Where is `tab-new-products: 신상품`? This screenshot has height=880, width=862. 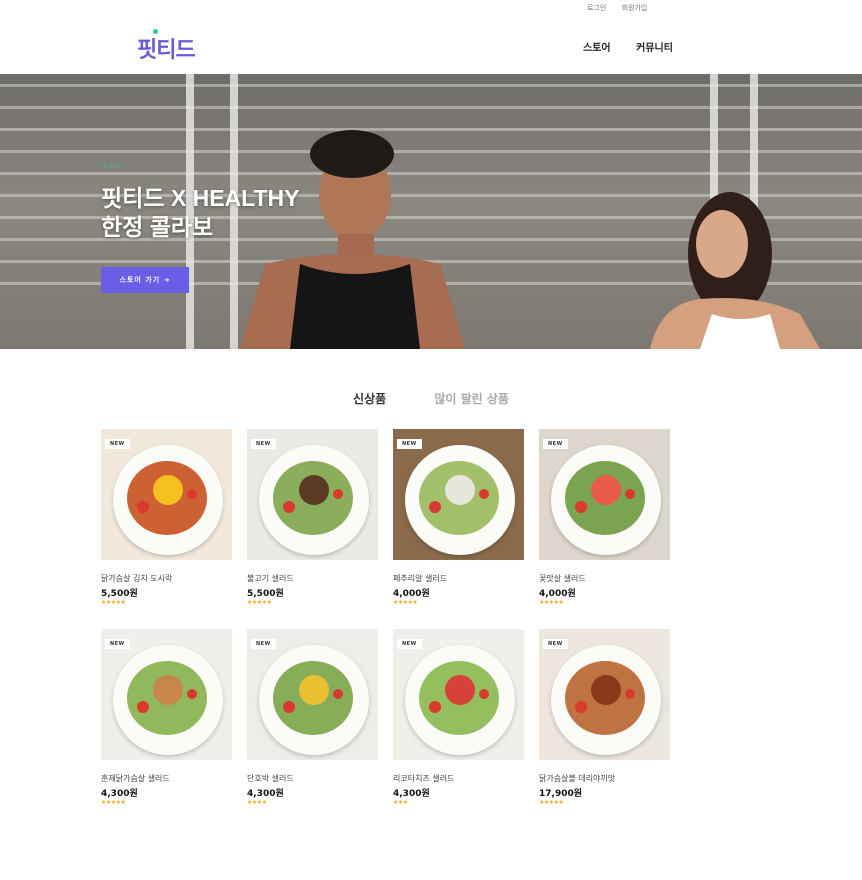 tab-new-products: 신상품 is located at coordinates (369, 398).